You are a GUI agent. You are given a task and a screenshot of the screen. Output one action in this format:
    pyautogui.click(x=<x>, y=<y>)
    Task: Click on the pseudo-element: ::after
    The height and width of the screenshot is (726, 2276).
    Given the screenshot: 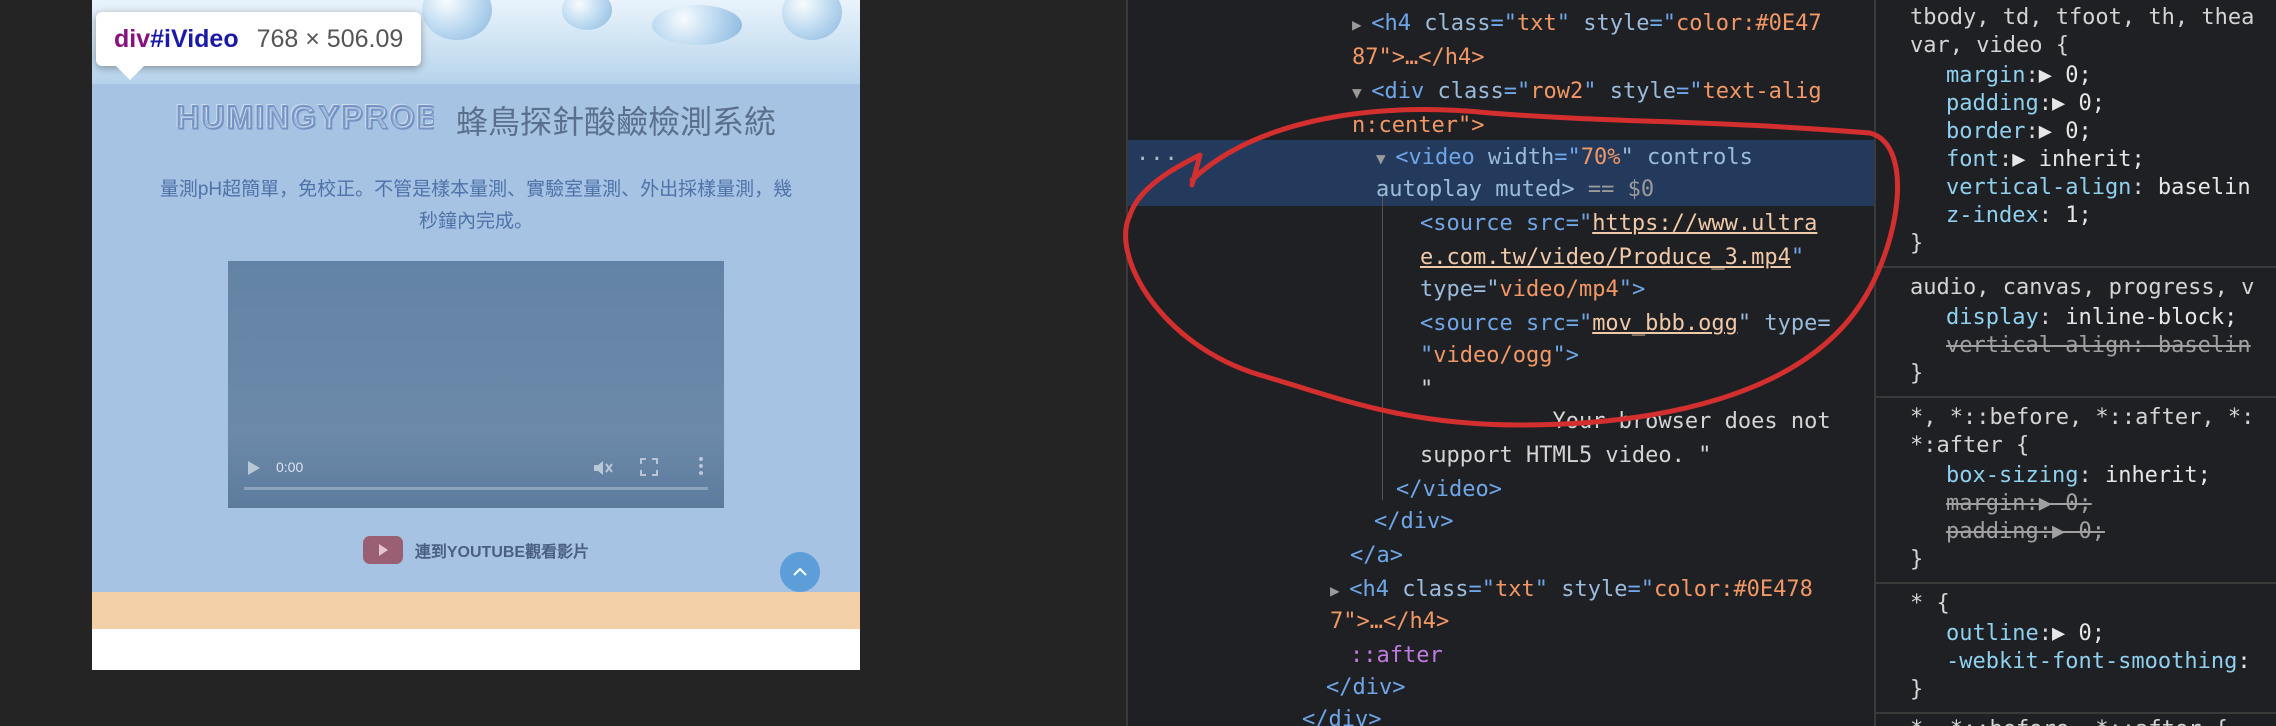 What is the action you would take?
    pyautogui.click(x=1396, y=655)
    